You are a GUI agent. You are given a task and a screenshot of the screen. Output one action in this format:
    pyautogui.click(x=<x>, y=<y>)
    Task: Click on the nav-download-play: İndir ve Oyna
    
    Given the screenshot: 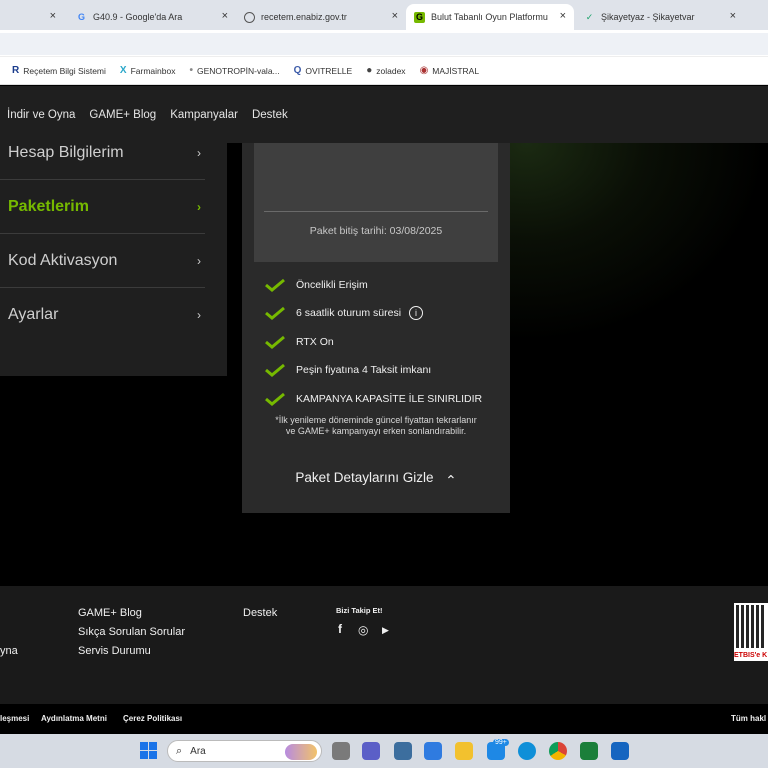 What is the action you would take?
    pyautogui.click(x=41, y=115)
    